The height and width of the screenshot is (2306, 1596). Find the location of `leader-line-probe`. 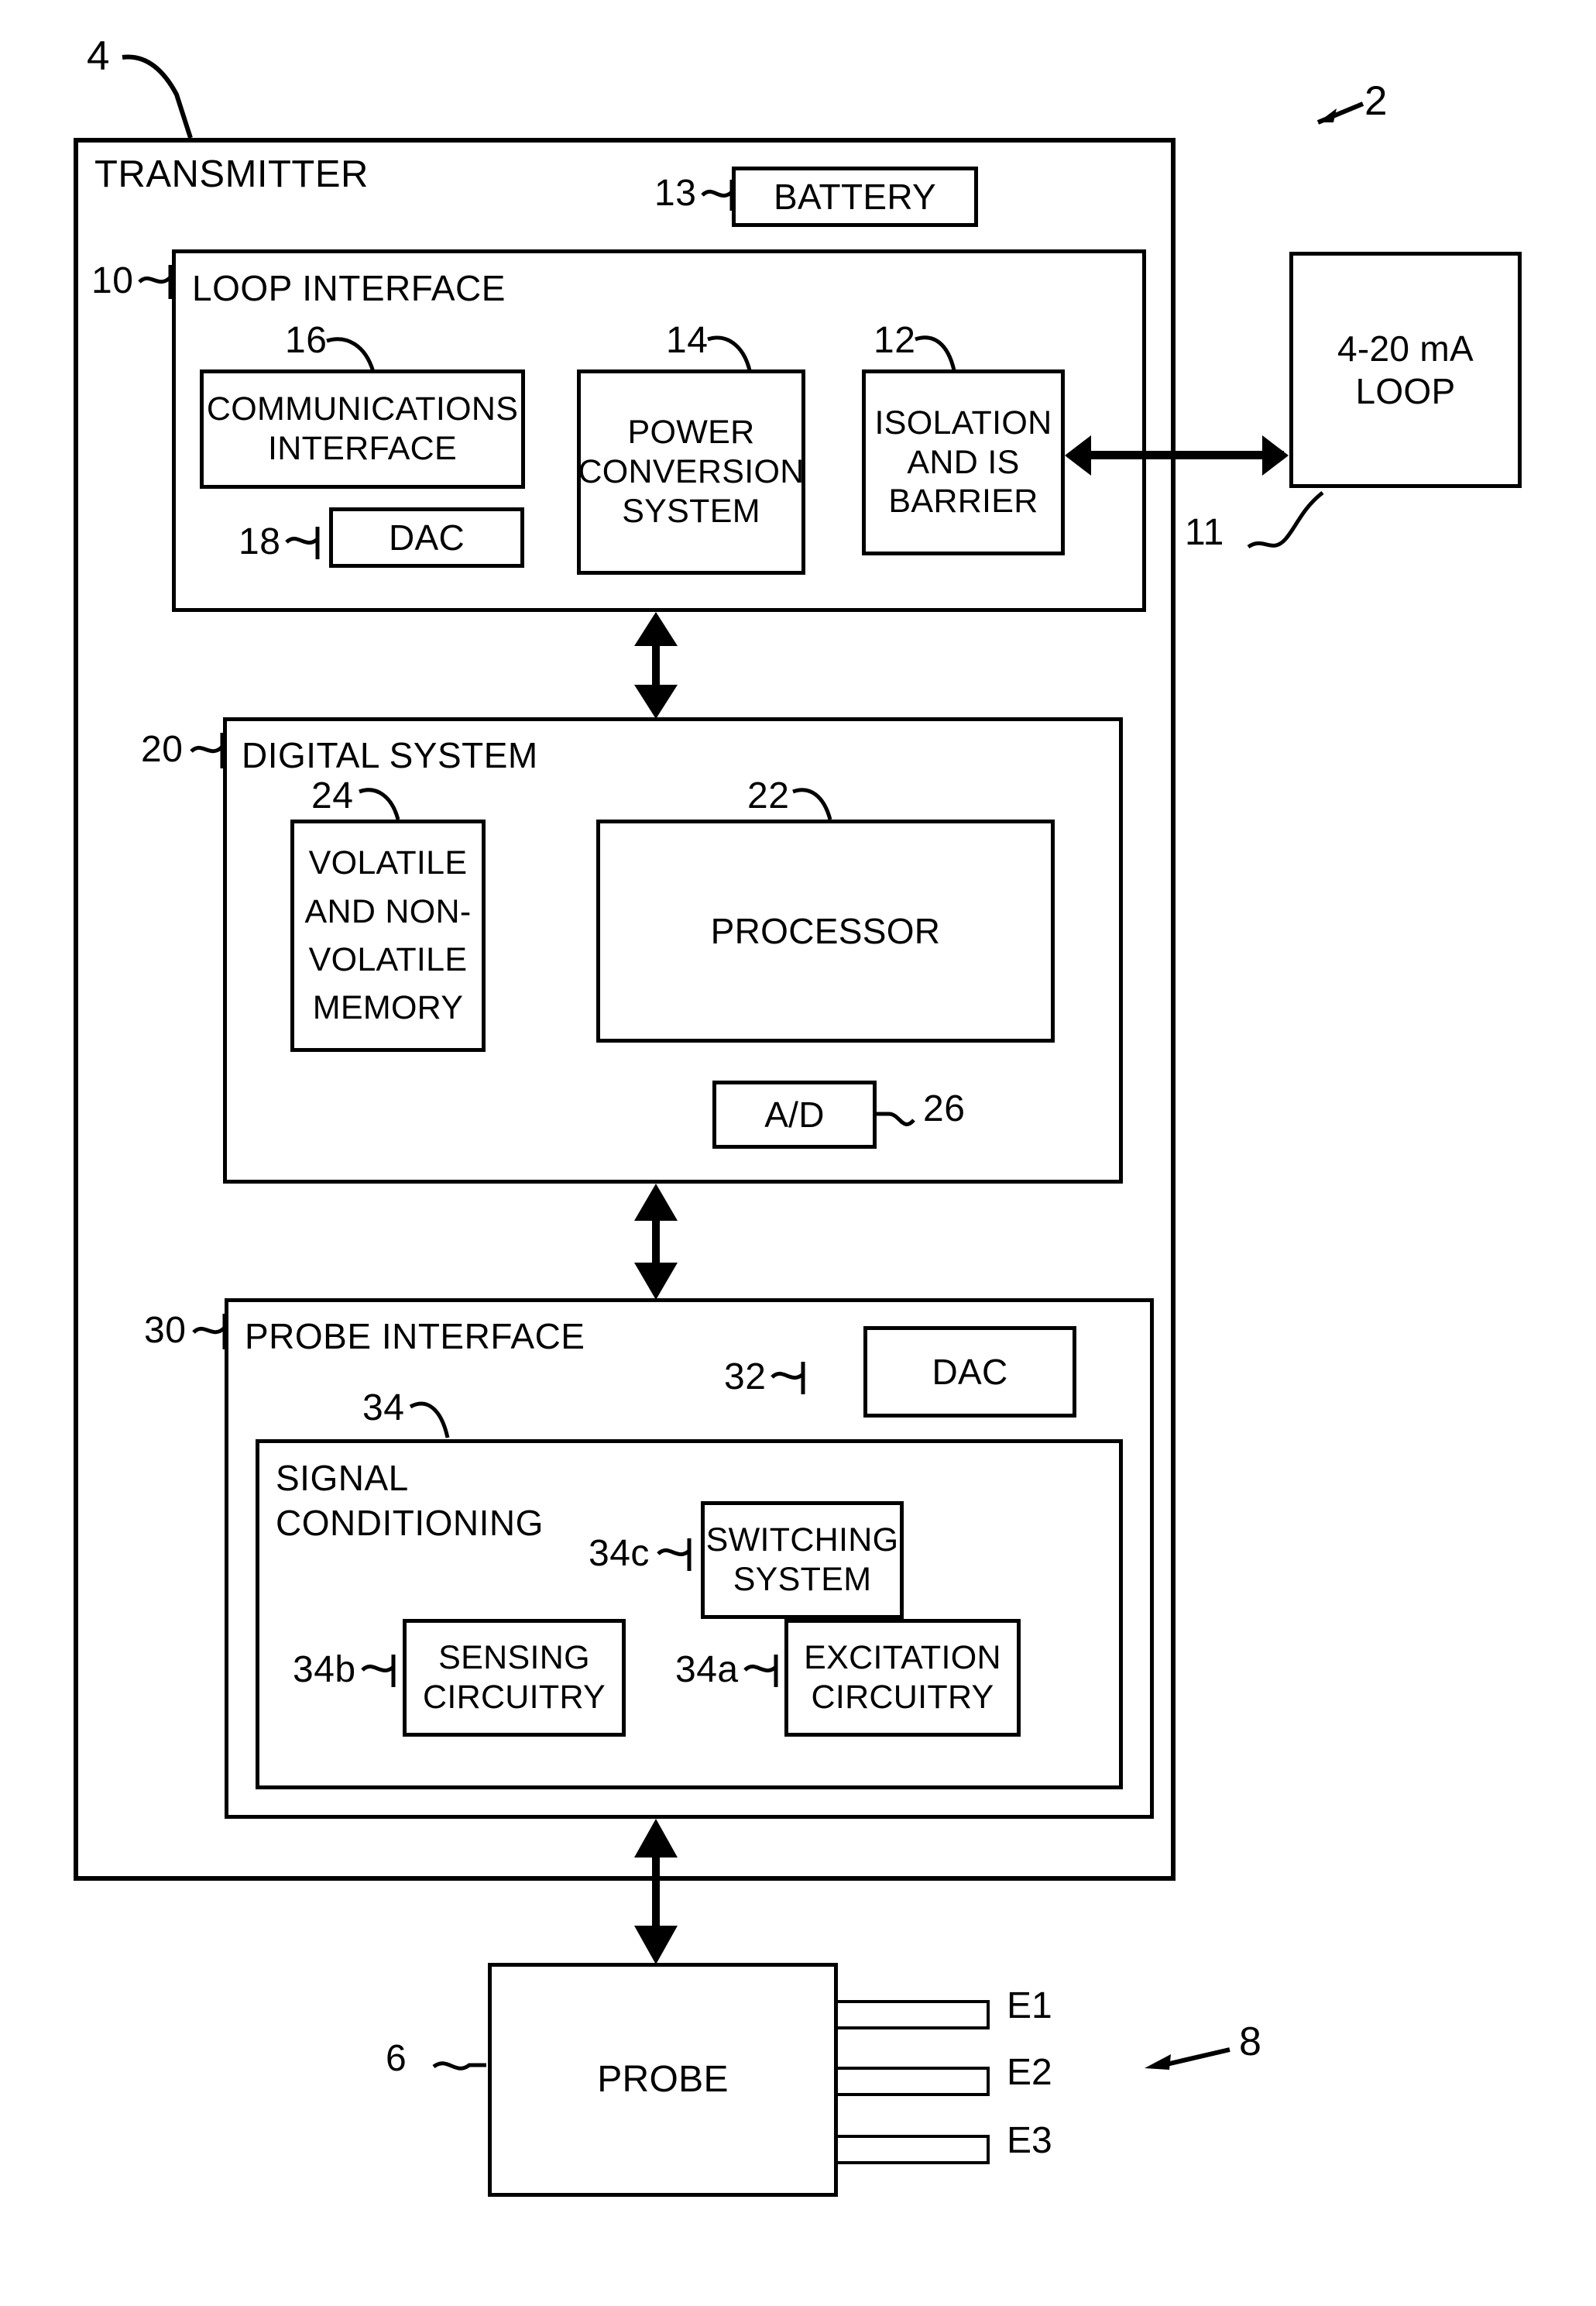

leader-line-probe is located at coordinates (459, 2066).